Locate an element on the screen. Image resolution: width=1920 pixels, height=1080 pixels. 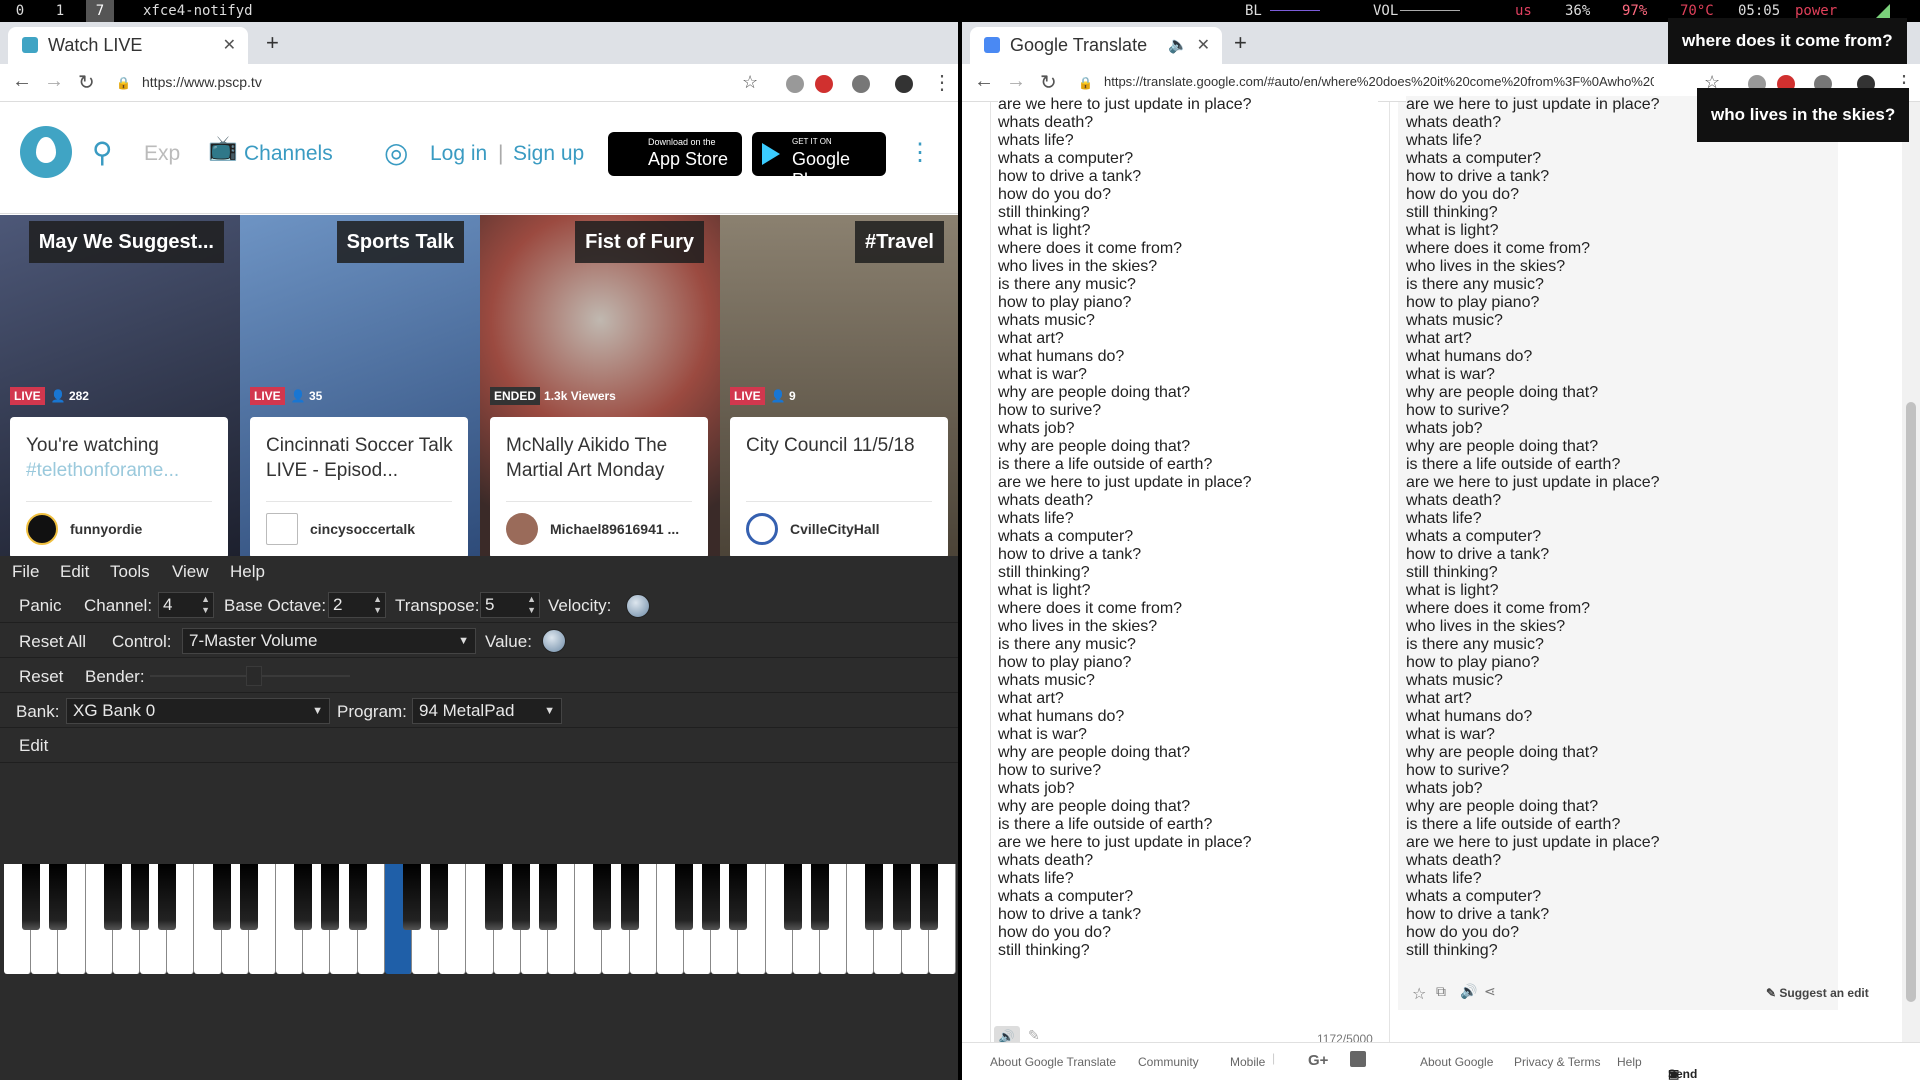
scrollbar is located at coordinates (1911, 572).